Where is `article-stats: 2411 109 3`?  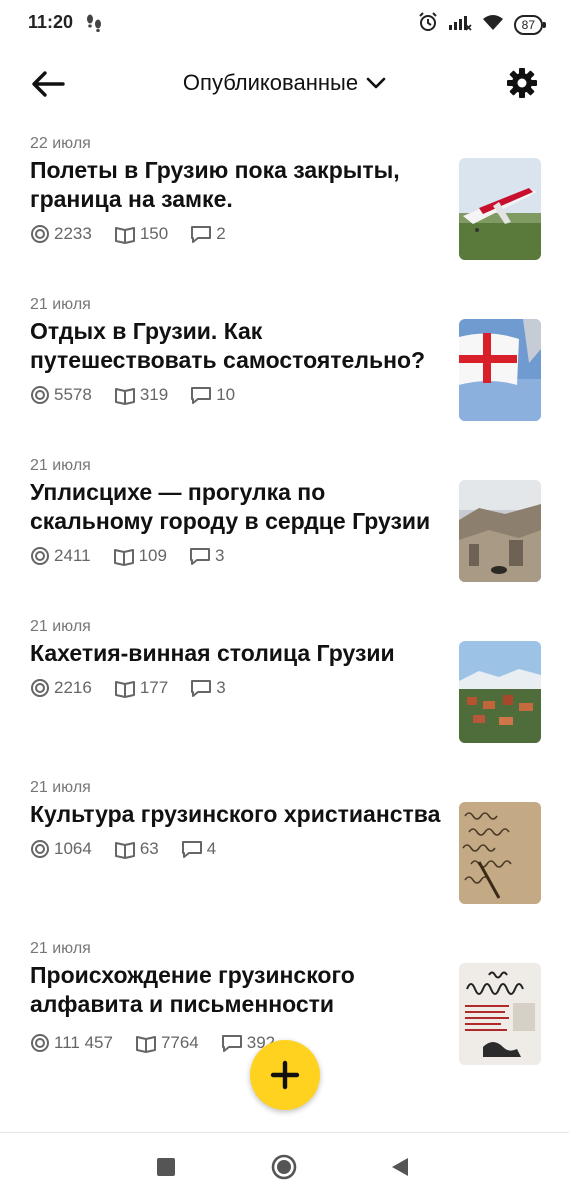 article-stats: 2411 109 3 is located at coordinates (127, 556).